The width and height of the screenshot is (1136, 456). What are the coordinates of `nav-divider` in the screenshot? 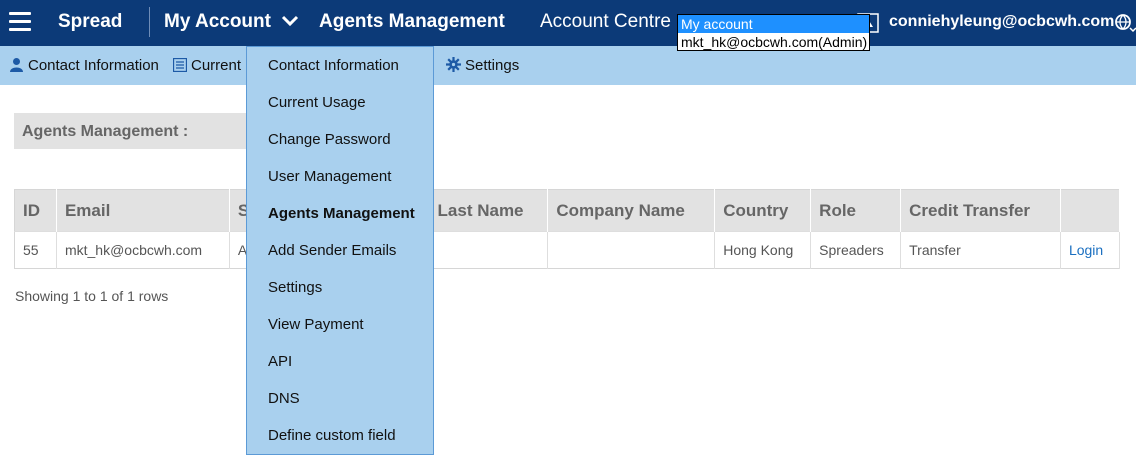 It's located at (149, 22).